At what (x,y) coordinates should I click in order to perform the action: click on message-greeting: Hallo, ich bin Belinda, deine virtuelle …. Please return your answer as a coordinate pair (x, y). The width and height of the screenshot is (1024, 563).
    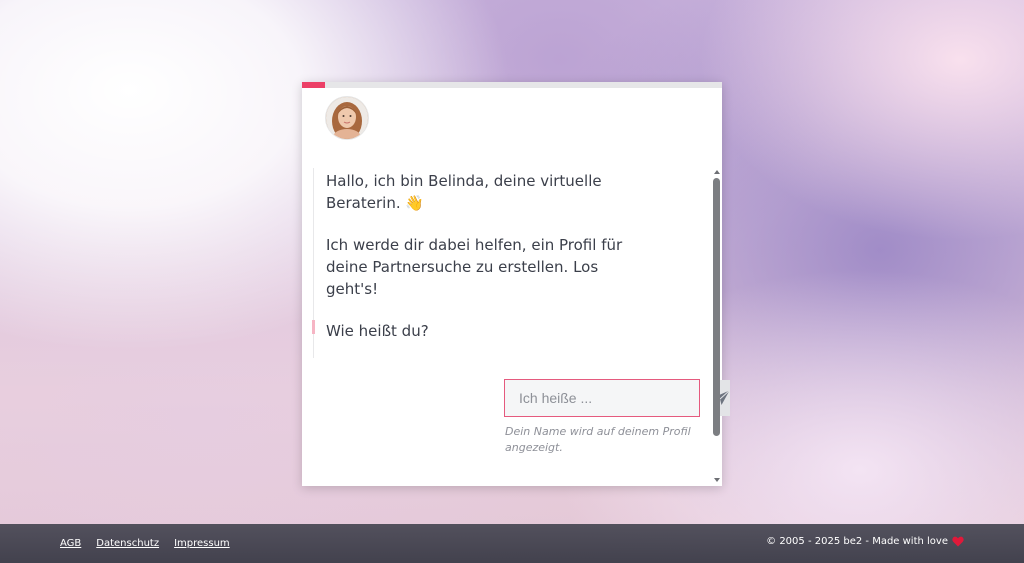
    Looking at the image, I should click on (464, 192).